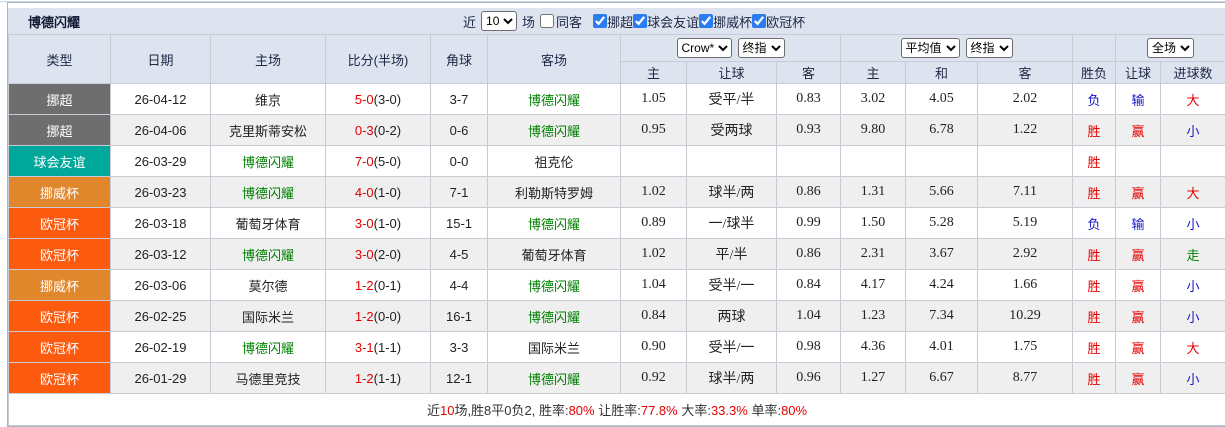 The image size is (1225, 427). What do you see at coordinates (613, 21) in the screenshot?
I see `league-filter: 挪超` at bounding box center [613, 21].